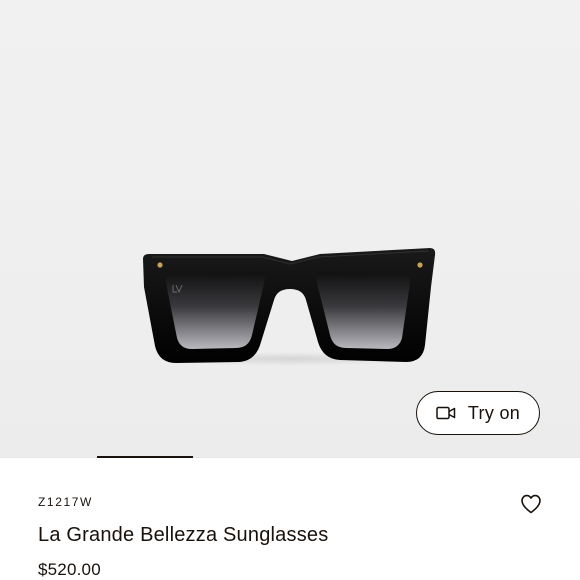  I want to click on product-name: La Grande Bellezza Sunglasses, so click(183, 535).